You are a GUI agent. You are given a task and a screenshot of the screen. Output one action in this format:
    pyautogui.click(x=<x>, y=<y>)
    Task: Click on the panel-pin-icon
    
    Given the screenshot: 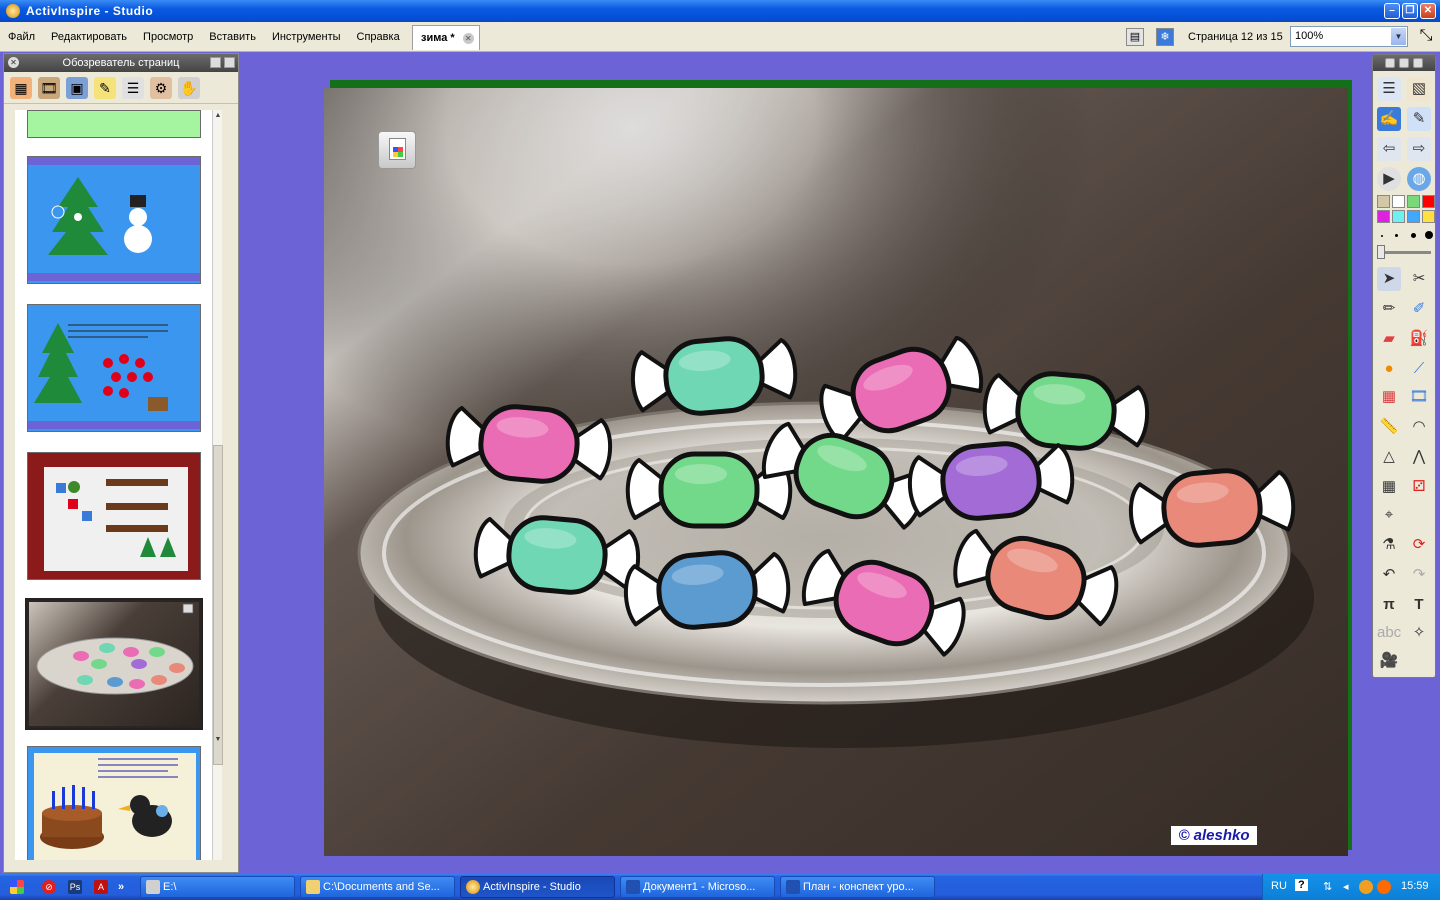 What is the action you would take?
    pyautogui.click(x=229, y=62)
    